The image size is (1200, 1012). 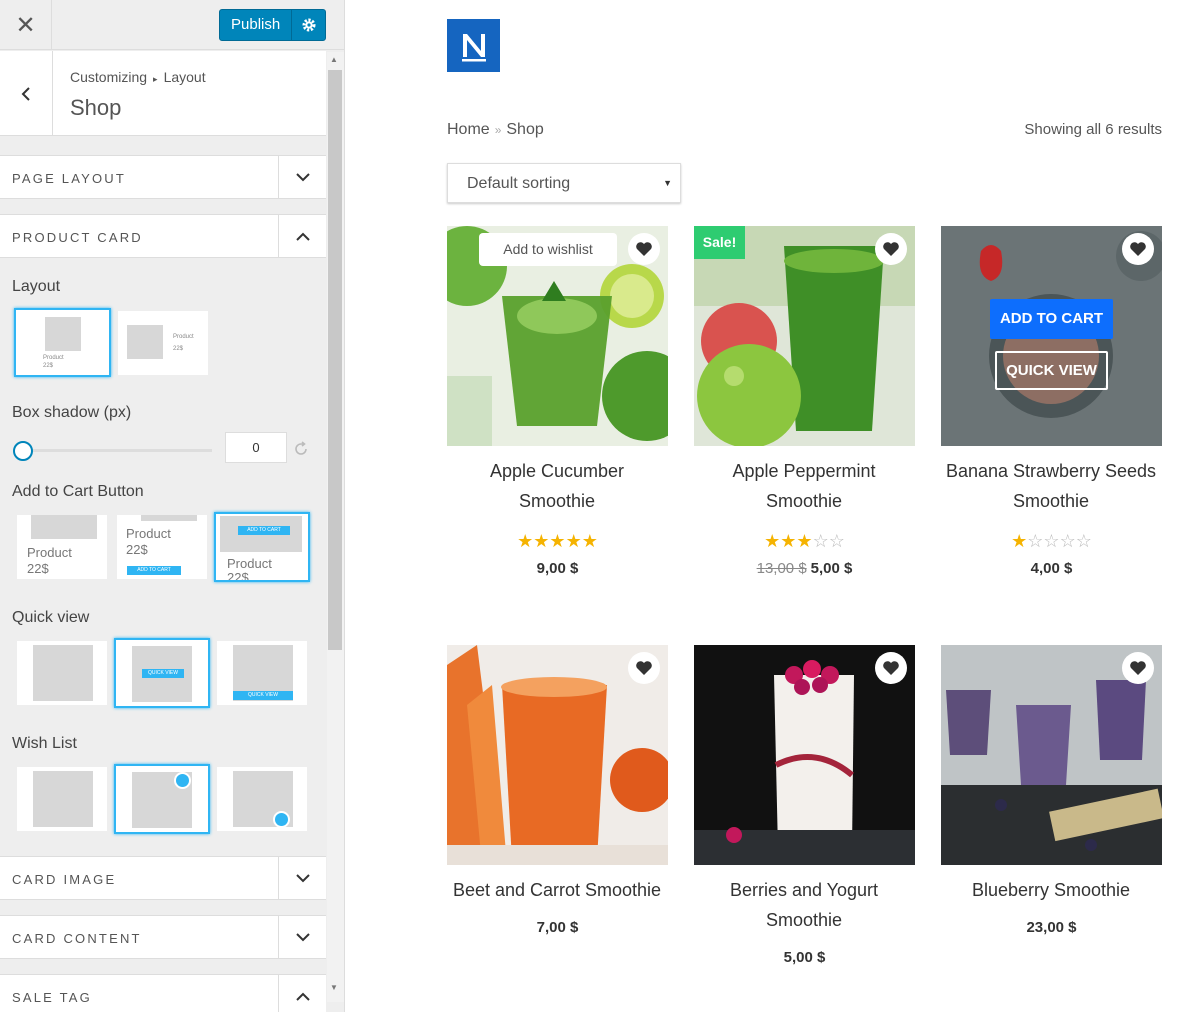 What do you see at coordinates (804, 957) in the screenshot?
I see `product-price: 5,00 $` at bounding box center [804, 957].